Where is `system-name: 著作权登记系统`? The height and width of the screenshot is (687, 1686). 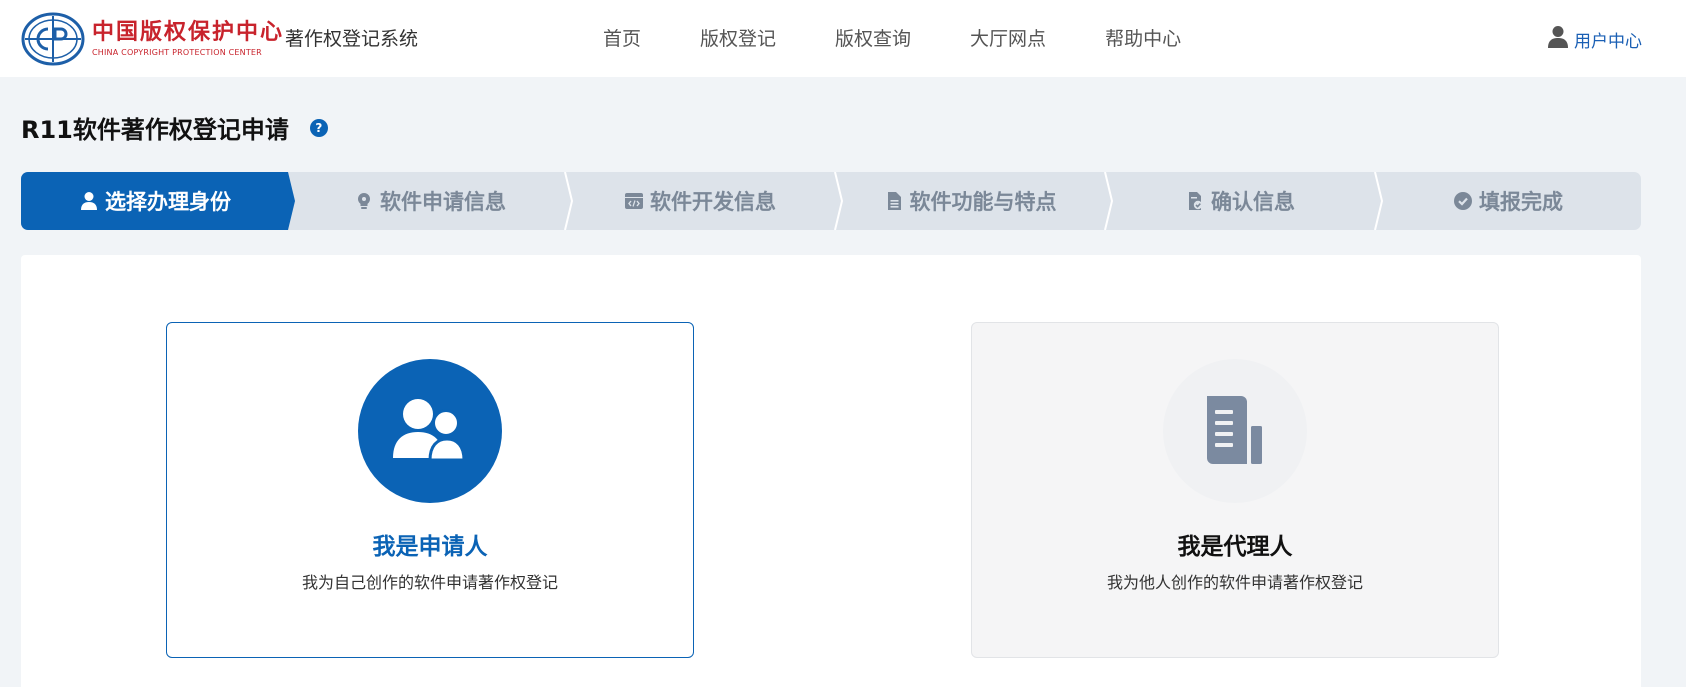 system-name: 著作权登记系统 is located at coordinates (352, 39).